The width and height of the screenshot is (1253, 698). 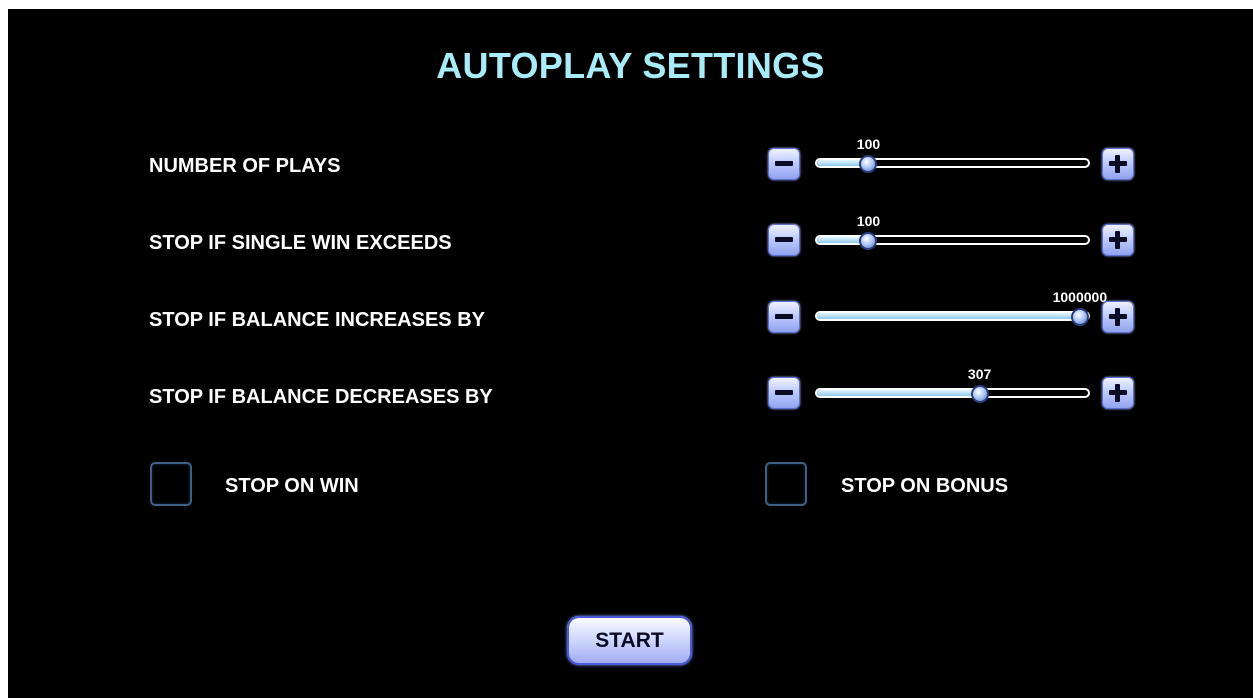 What do you see at coordinates (317, 320) in the screenshot?
I see `balance-increases-label: STOP IF BALANCE INCREASES BY` at bounding box center [317, 320].